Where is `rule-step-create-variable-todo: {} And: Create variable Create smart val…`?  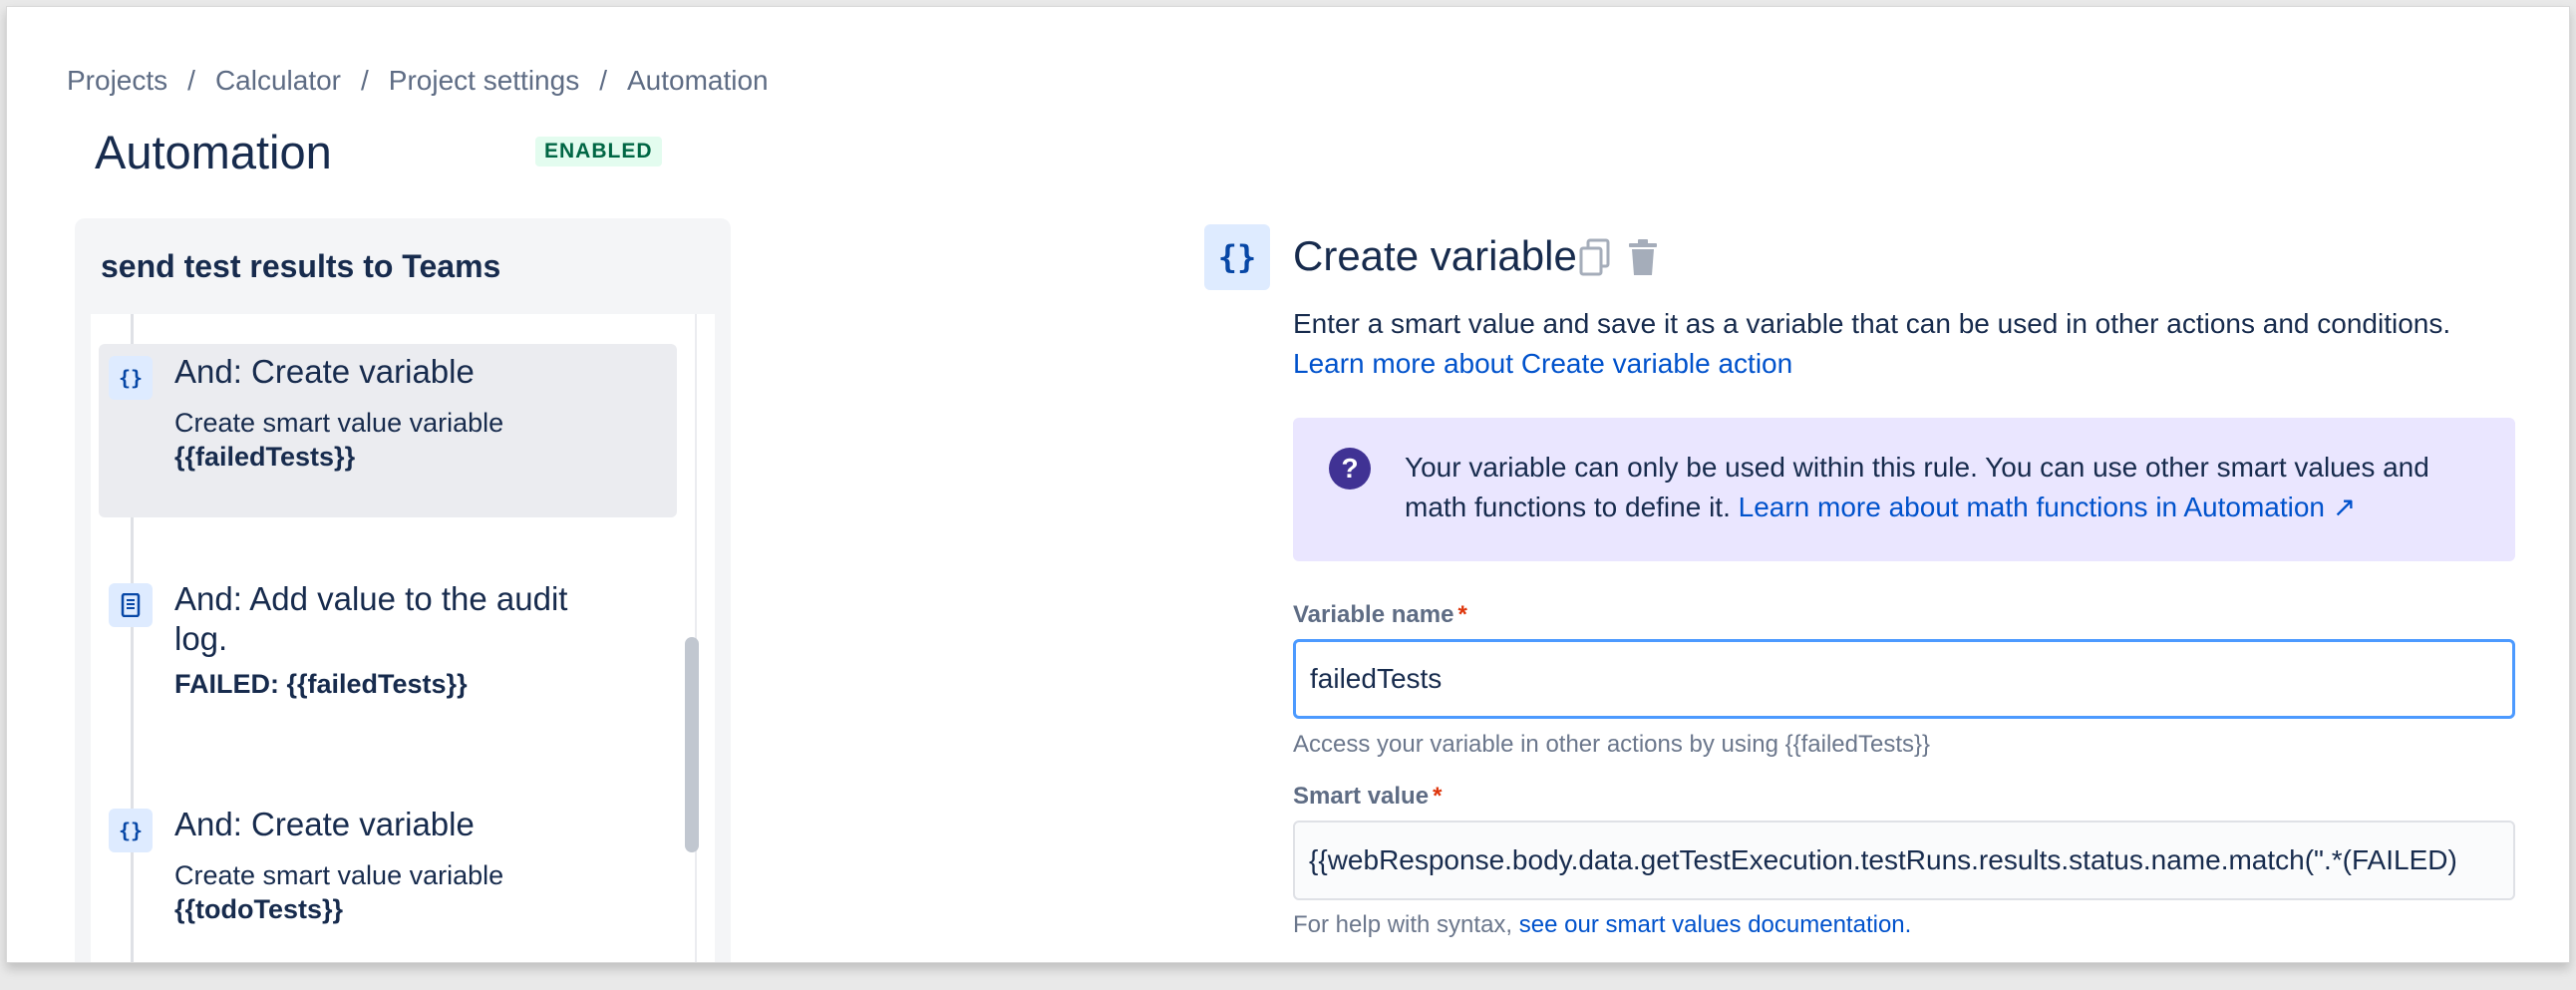 rule-step-create-variable-todo: {} And: Create variable Create smart val… is located at coordinates (388, 871).